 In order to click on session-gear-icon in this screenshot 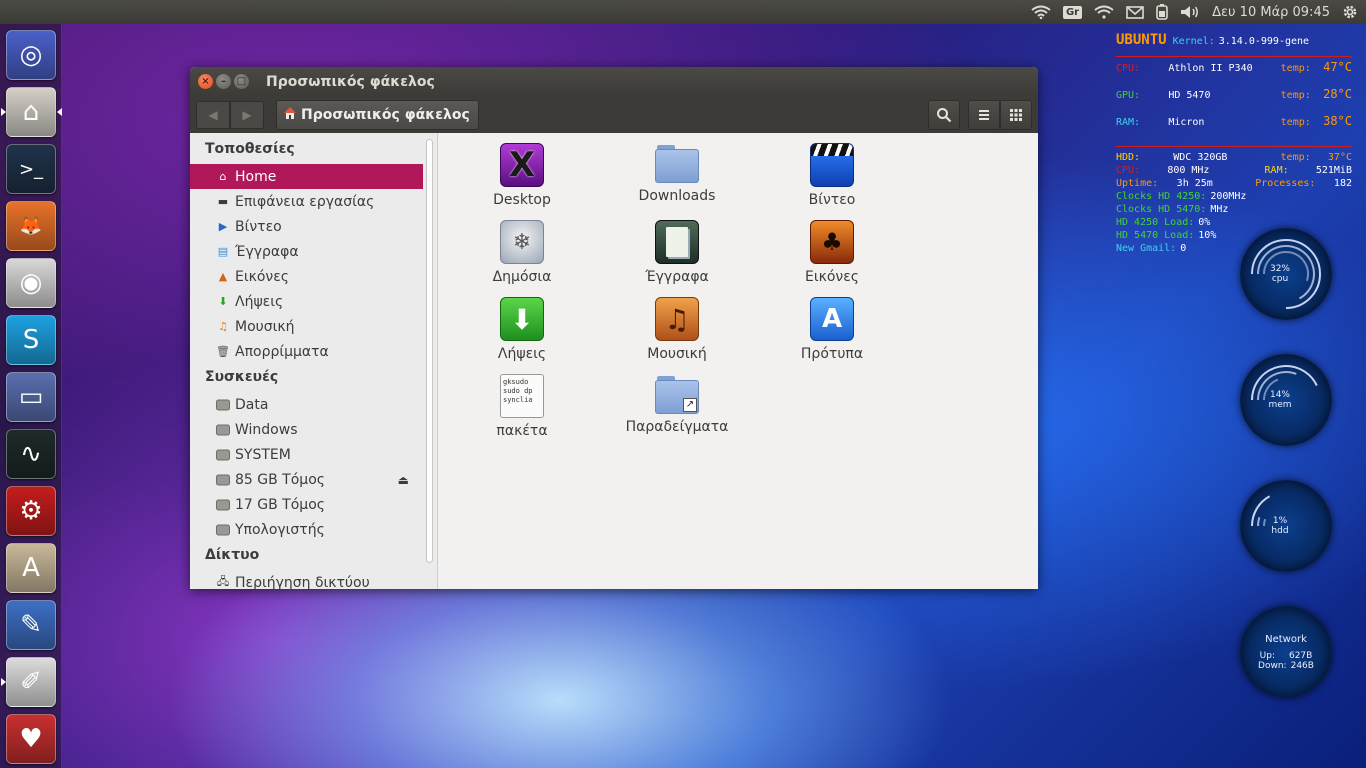, I will do `click(1350, 12)`.